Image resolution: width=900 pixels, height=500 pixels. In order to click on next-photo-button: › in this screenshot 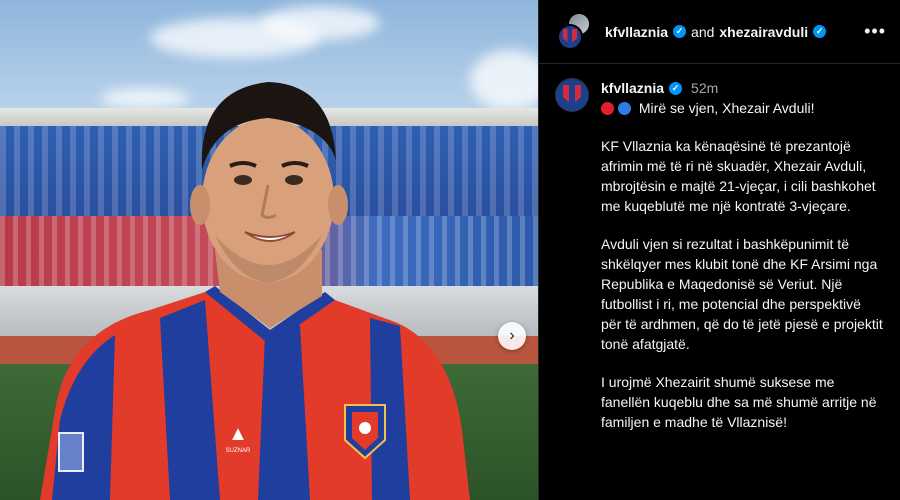, I will do `click(512, 336)`.